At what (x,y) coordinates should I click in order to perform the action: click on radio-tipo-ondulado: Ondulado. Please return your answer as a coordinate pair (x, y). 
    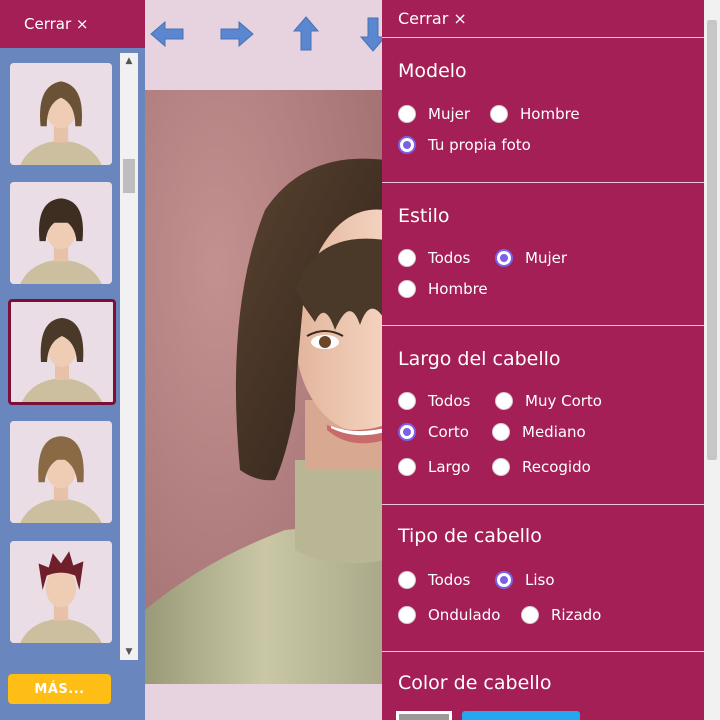
    Looking at the image, I should click on (449, 615).